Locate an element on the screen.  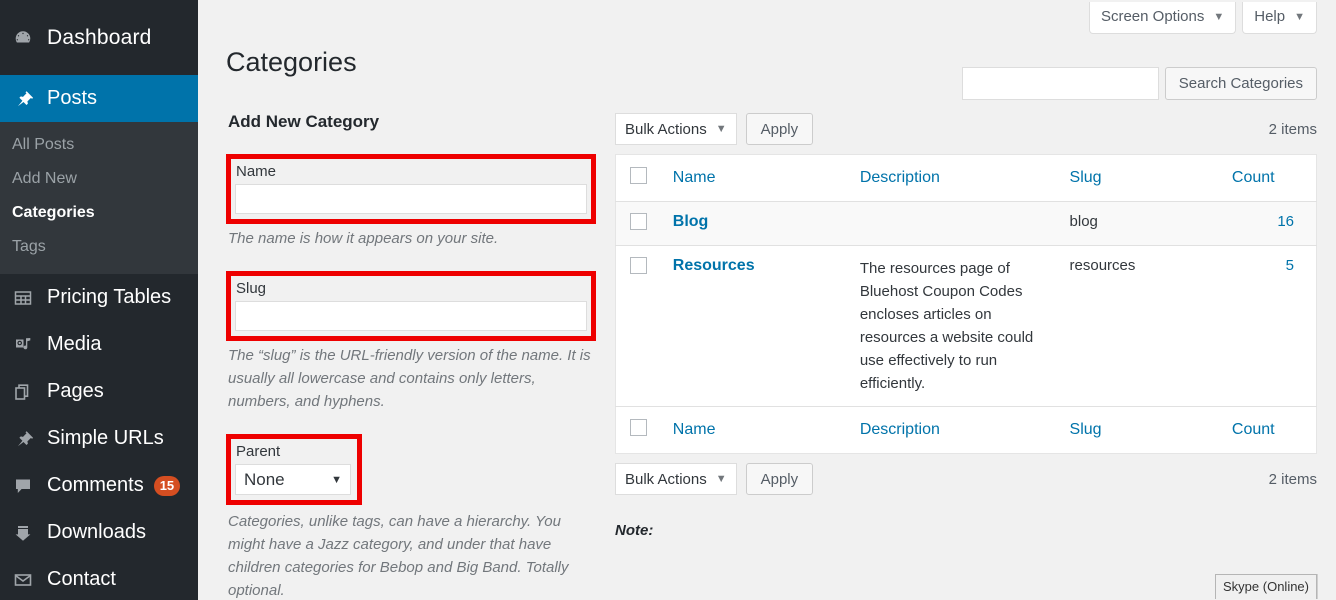
sidebar-item-label: Downloads is located at coordinates (96, 532).